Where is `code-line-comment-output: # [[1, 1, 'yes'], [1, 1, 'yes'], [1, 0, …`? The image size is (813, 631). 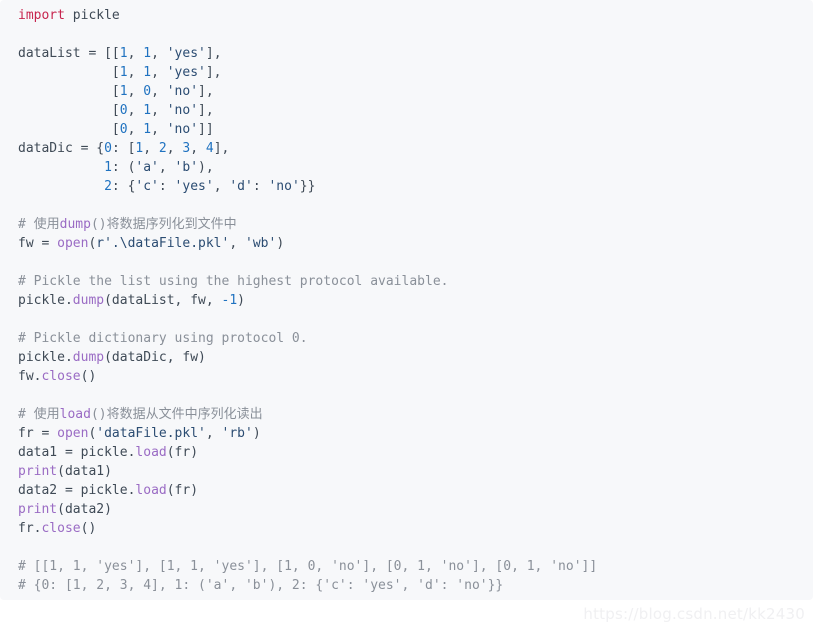 code-line-comment-output: # [[1, 1, 'yes'], [1, 1, 'yes'], [1, 0, … is located at coordinates (308, 566).